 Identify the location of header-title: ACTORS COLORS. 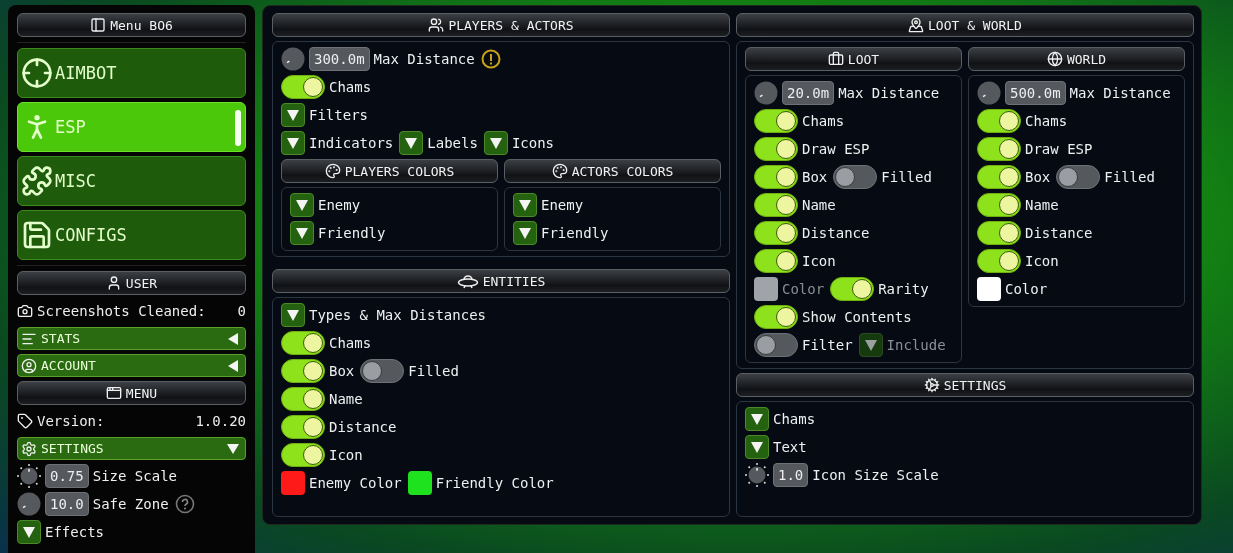
(622, 171).